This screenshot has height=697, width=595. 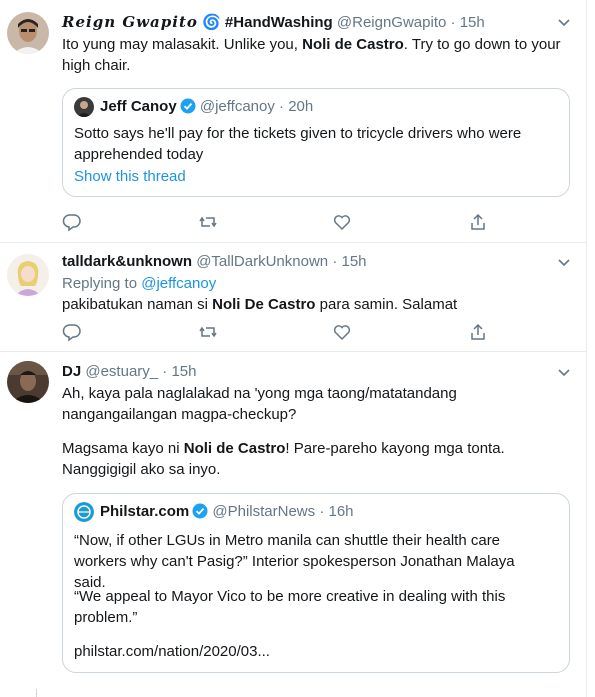 I want to click on author-handle: @ReignGwapito, so click(x=391, y=22).